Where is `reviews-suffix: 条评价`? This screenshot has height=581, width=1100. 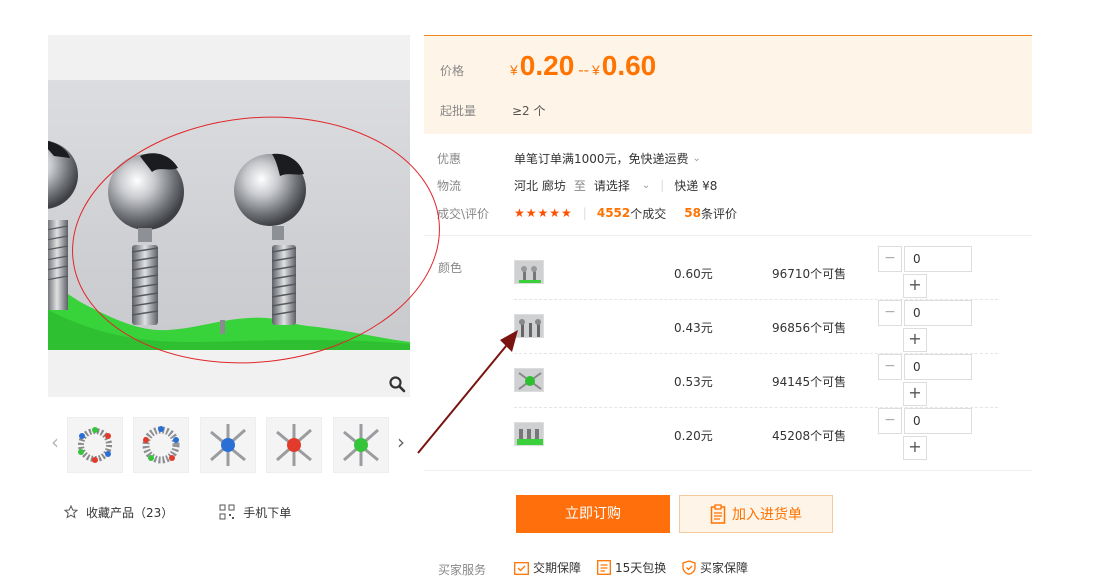
reviews-suffix: 条评价 is located at coordinates (718, 213).